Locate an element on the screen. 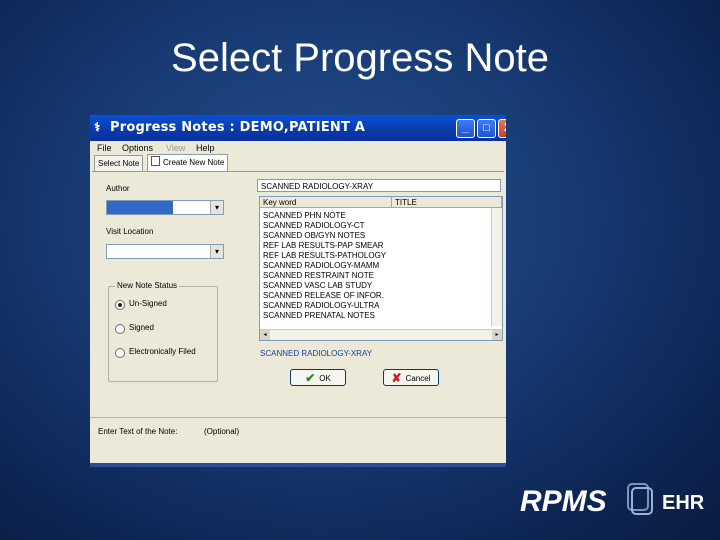 The height and width of the screenshot is (540, 720). visit-location-combobox: ▾ is located at coordinates (165, 251).